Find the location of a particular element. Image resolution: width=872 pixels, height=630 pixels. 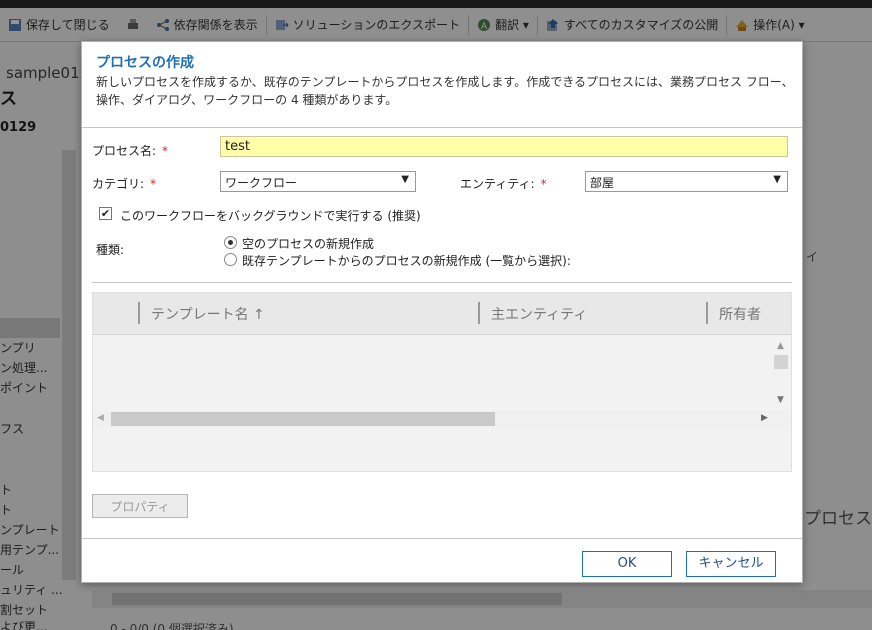

scroll-up-icon: ▲ is located at coordinates (780, 346).